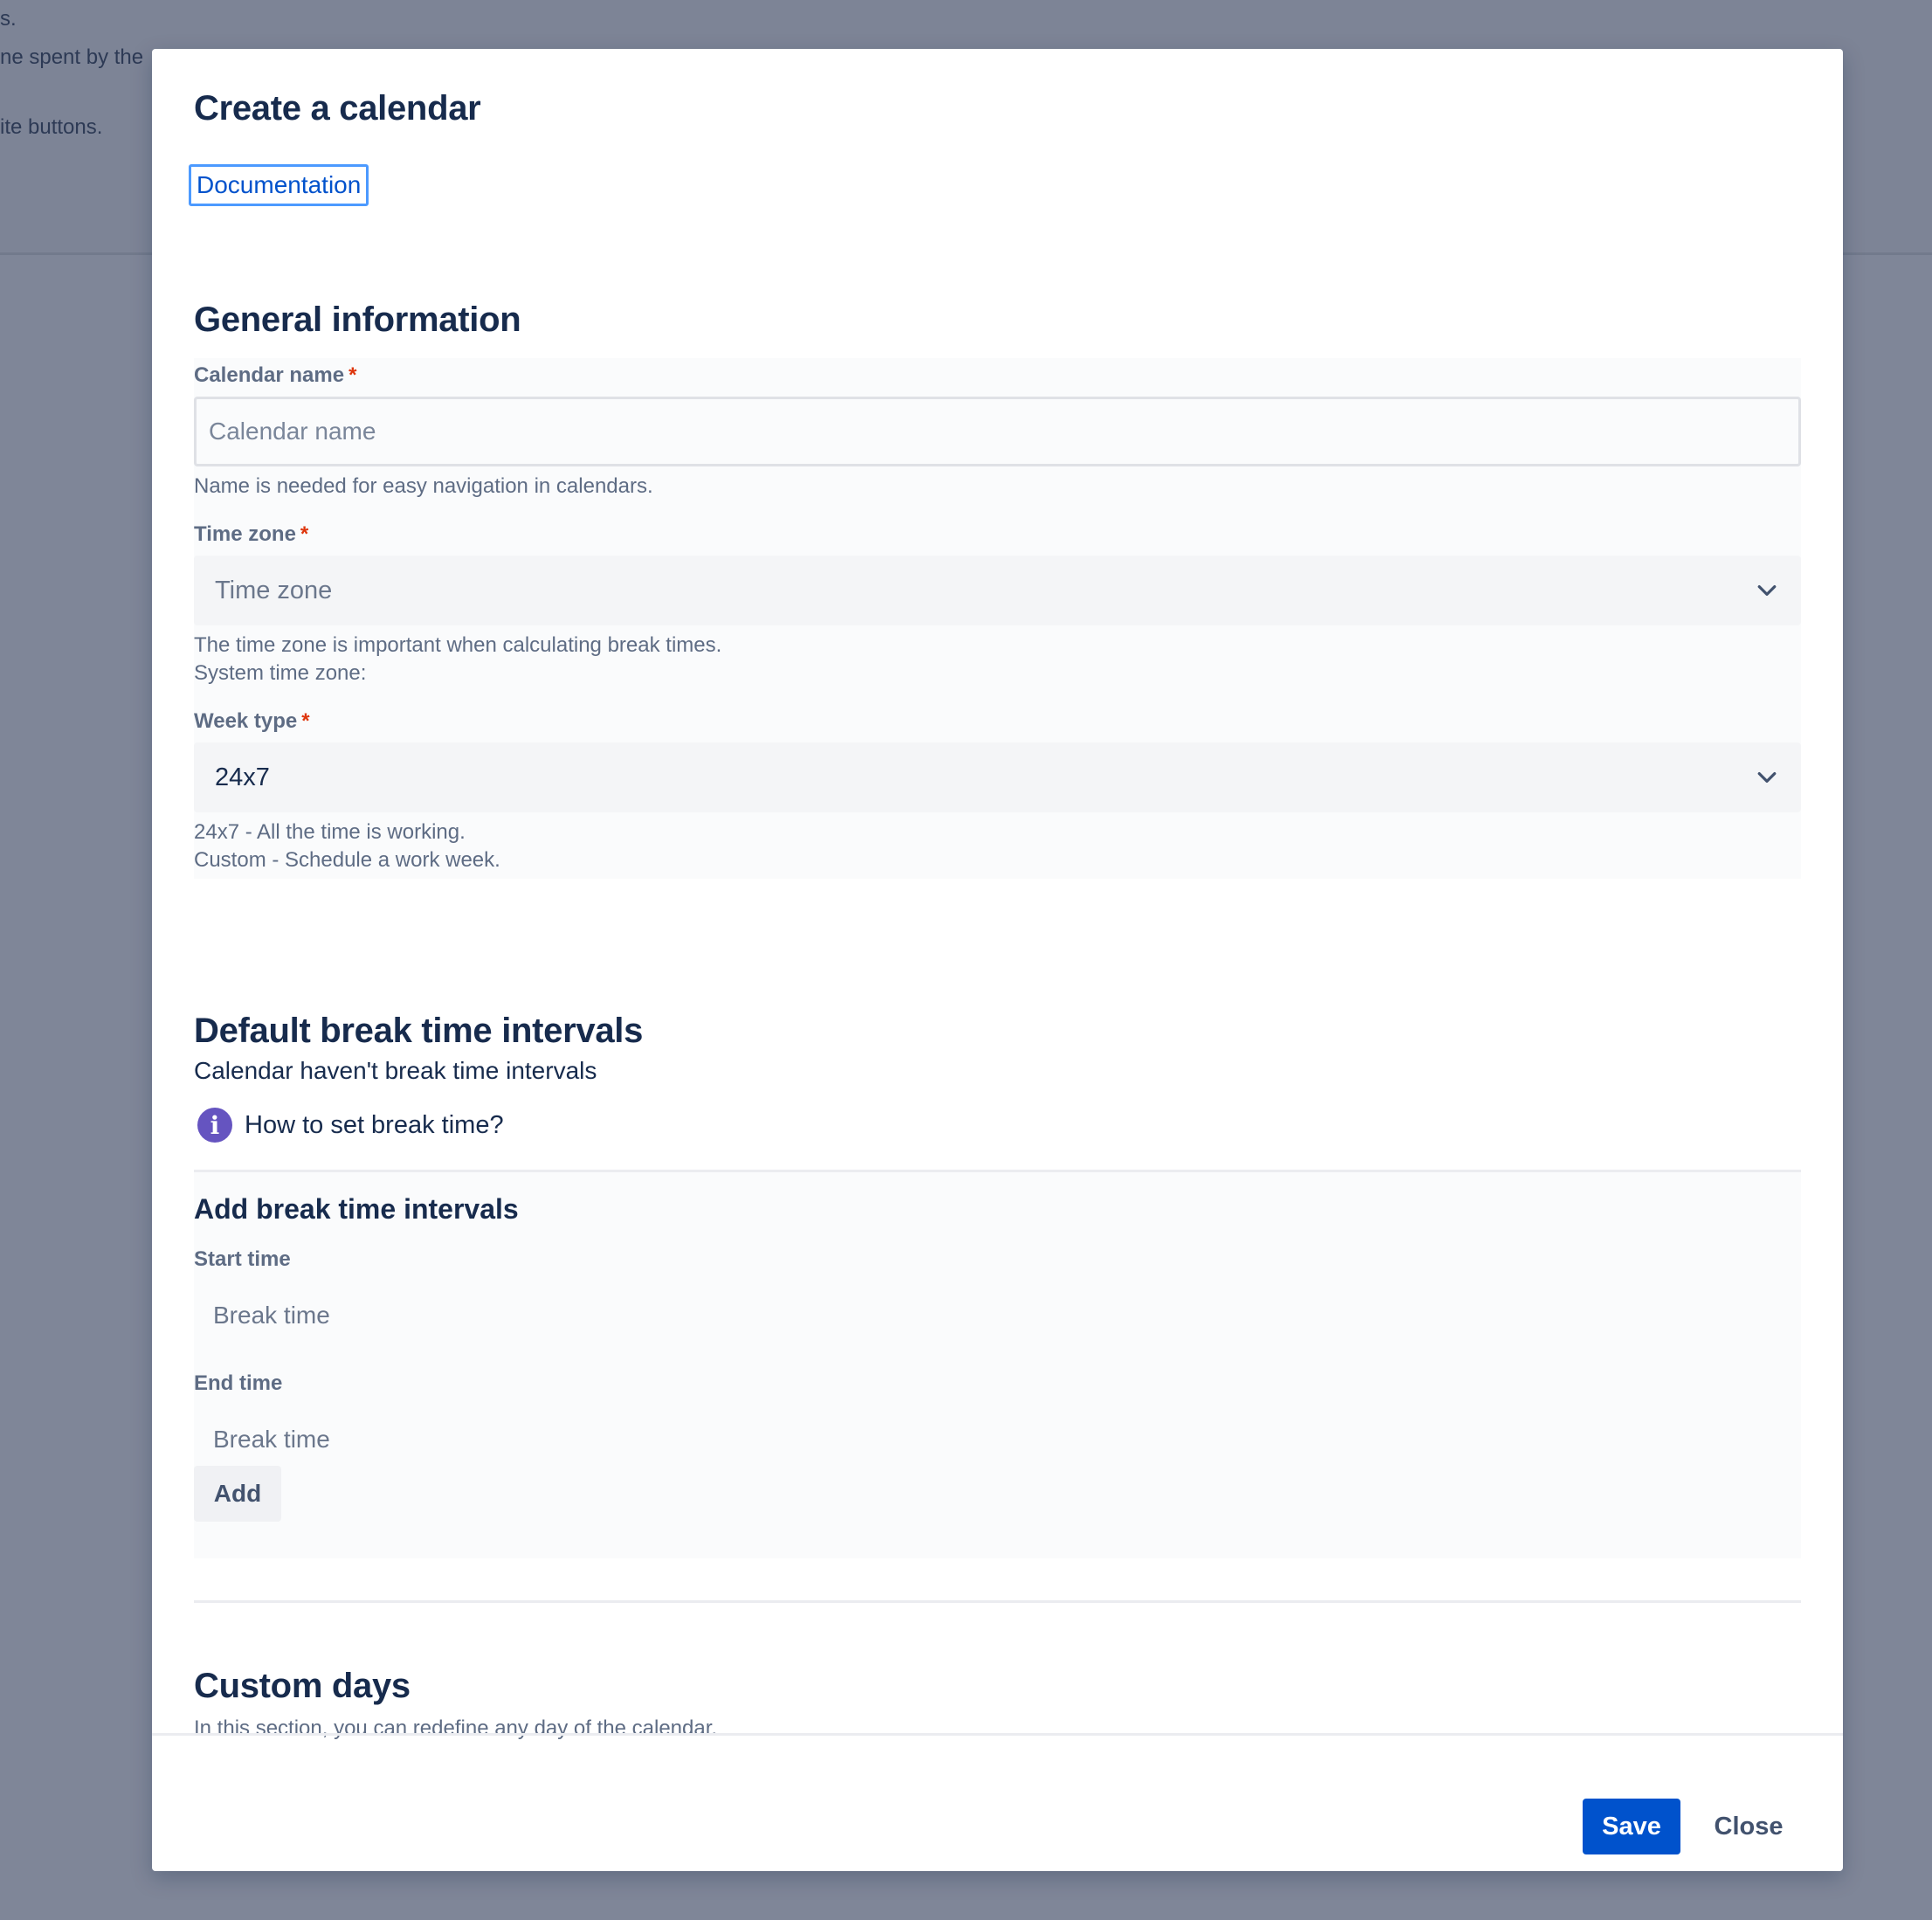 This screenshot has width=1932, height=1920. I want to click on time-zone-select-placeholder: Time zone, so click(274, 590).